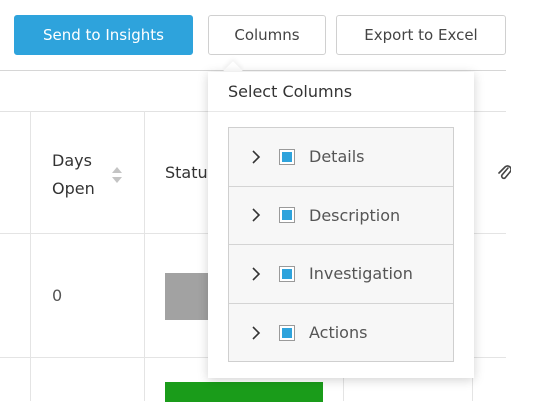  What do you see at coordinates (337, 157) in the screenshot?
I see `column-option-label: Details` at bounding box center [337, 157].